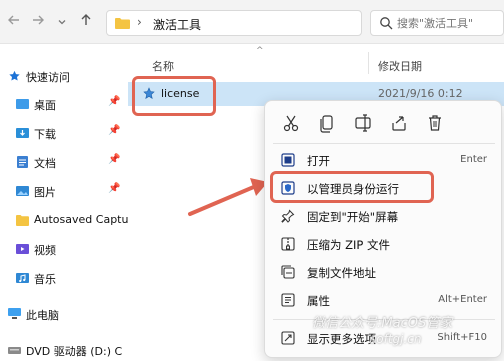 The image size is (504, 361). Describe the element at coordinates (62, 278) in the screenshot. I see `sidebar-item-music: 音乐` at that location.